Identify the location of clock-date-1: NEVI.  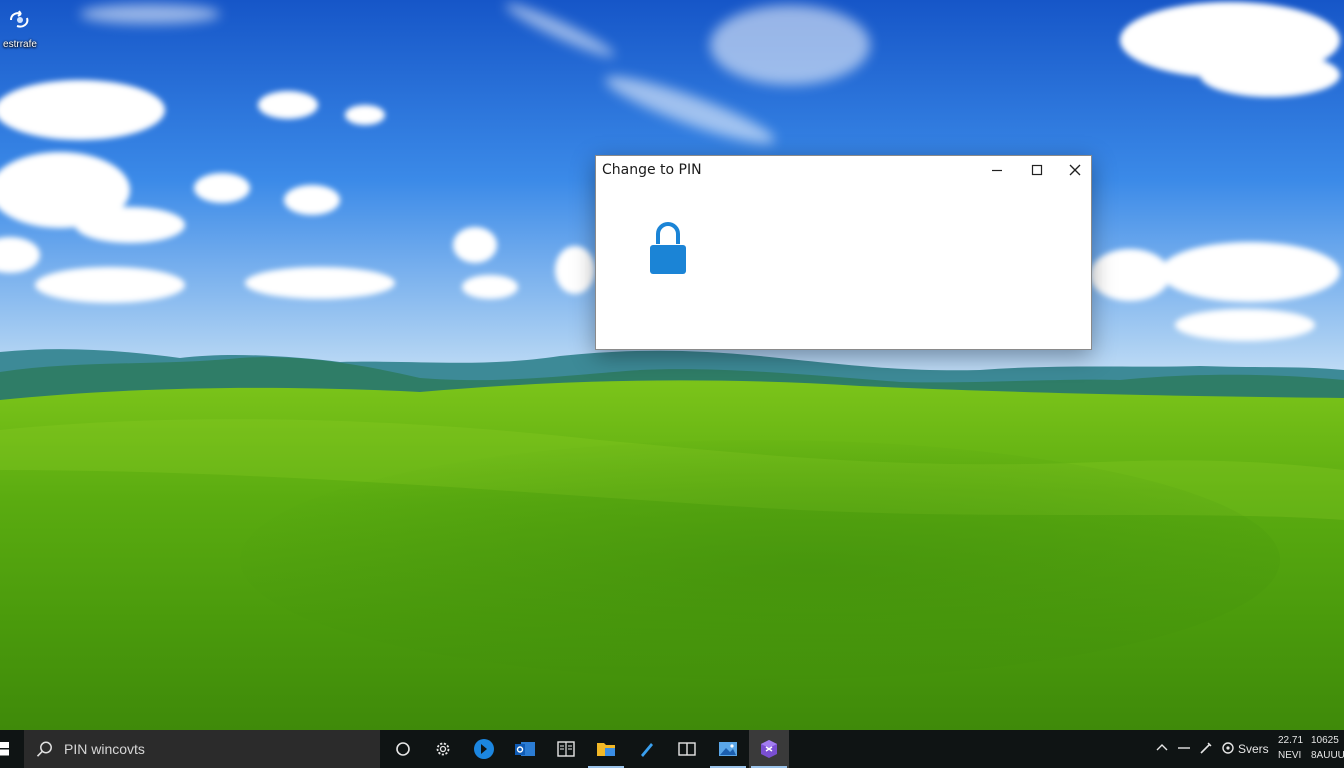
(1290, 755).